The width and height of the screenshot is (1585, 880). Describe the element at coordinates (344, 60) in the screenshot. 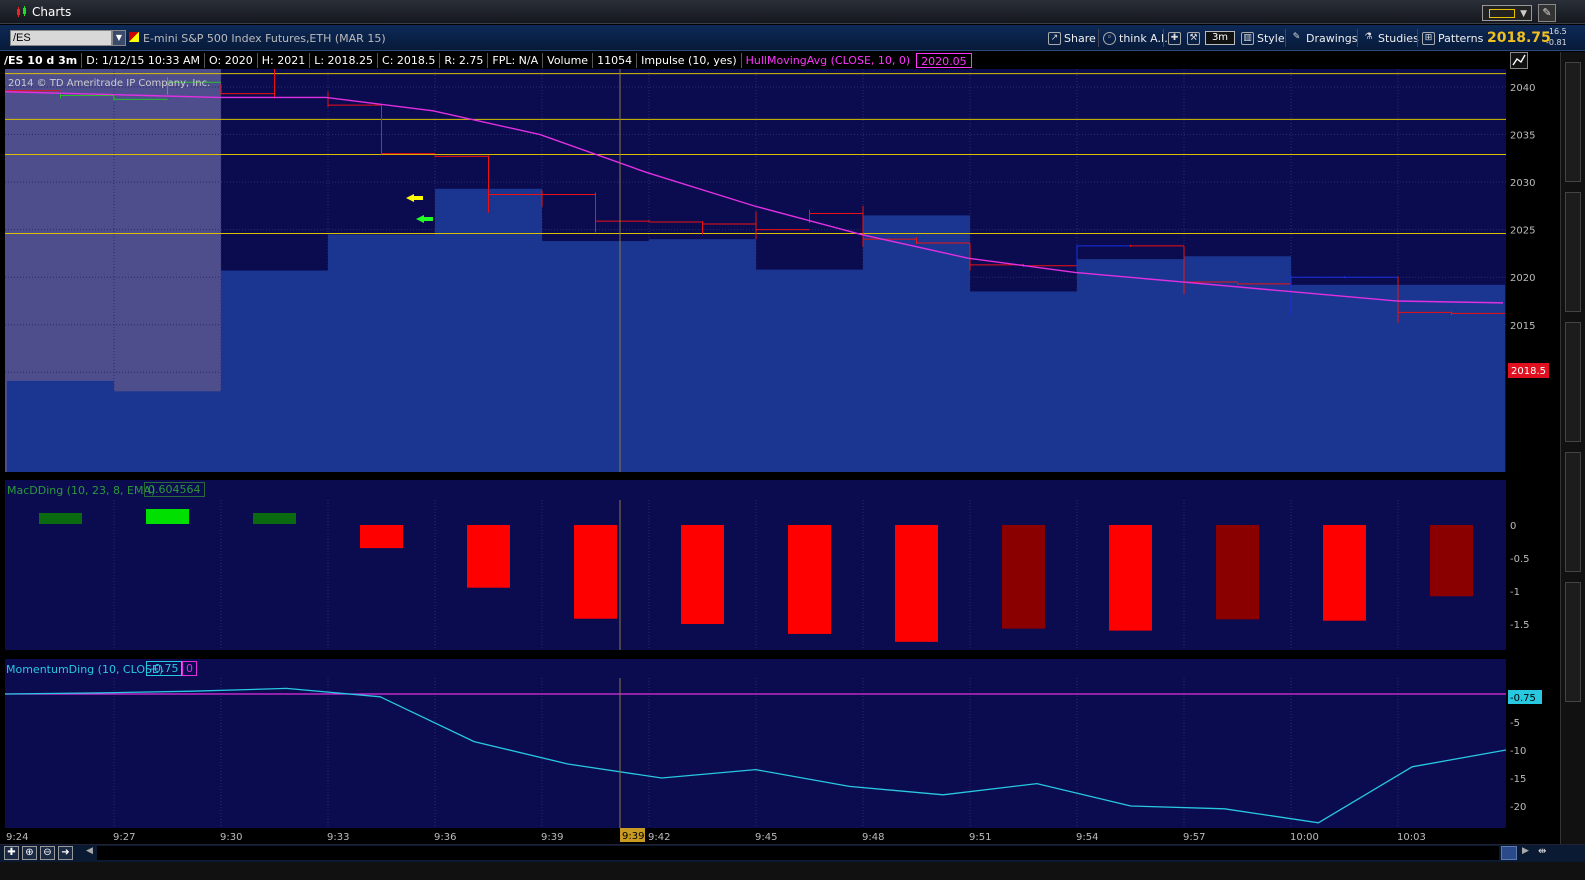

I see `info-low: L: 2018.25` at that location.